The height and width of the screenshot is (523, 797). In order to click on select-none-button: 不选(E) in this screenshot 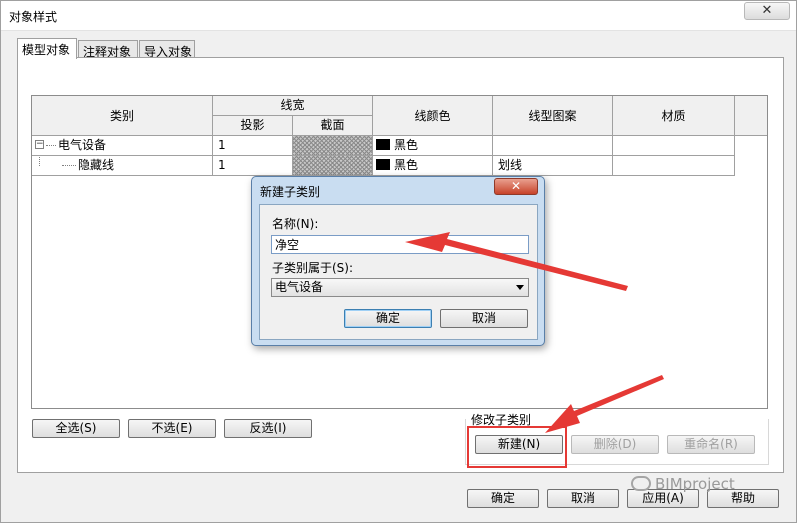, I will do `click(172, 428)`.